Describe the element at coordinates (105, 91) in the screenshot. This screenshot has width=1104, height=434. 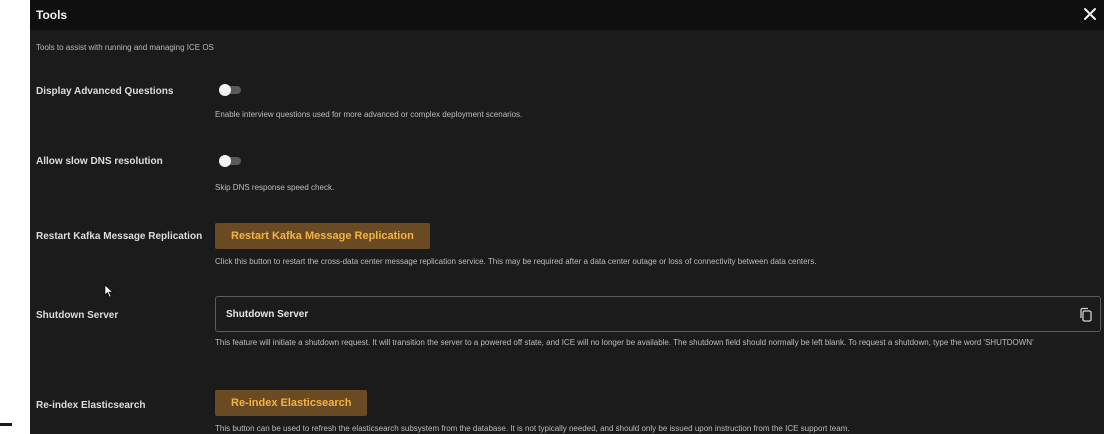
I see `advanced-questions-label: Display Advanced Questions` at that location.